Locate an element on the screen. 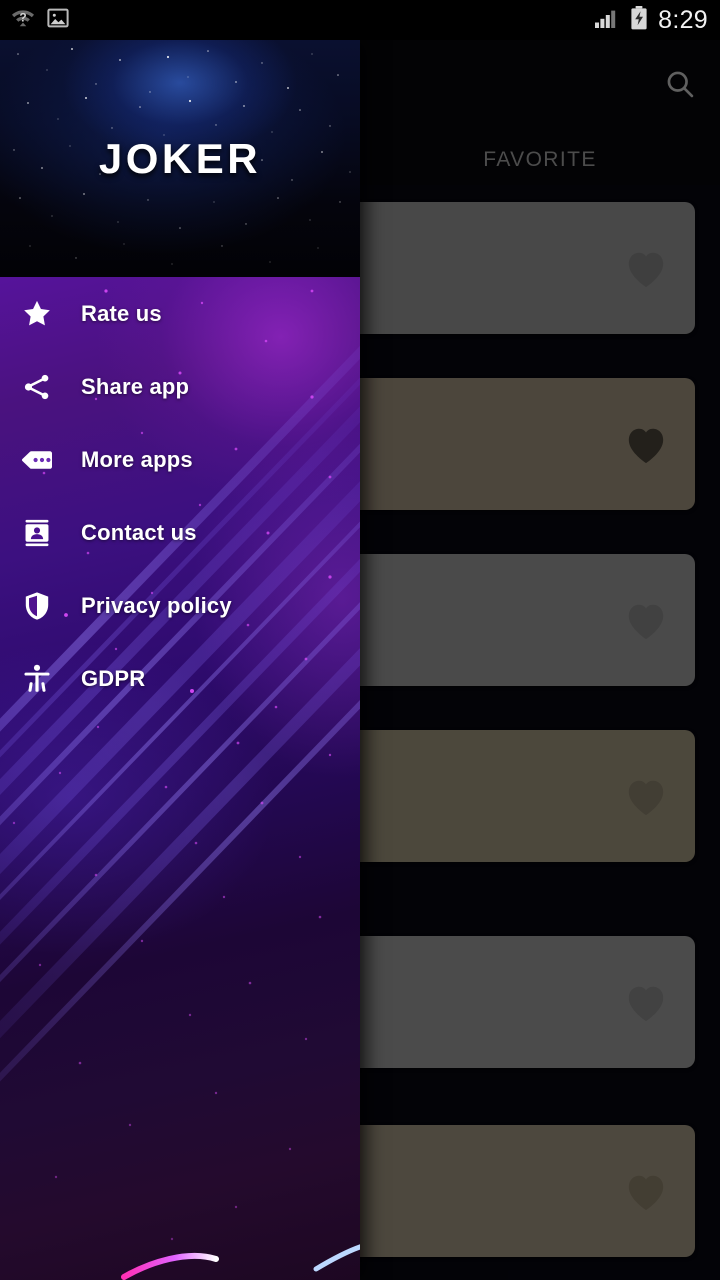 Image resolution: width=720 pixels, height=1280 pixels. status-bar-right-icons: 8:29 is located at coordinates (651, 20).